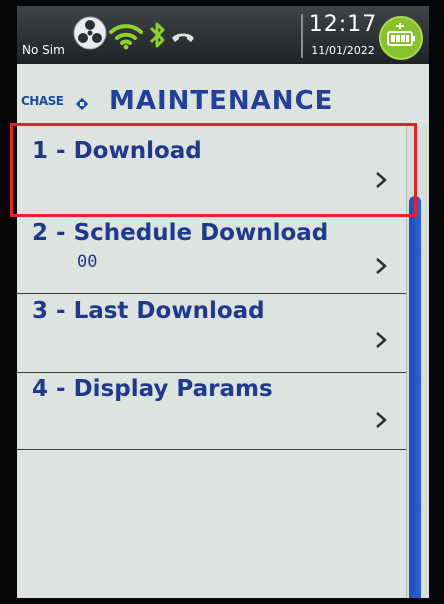 This screenshot has height=604, width=444. What do you see at coordinates (221, 101) in the screenshot?
I see `page-title: MAINTENANCE` at bounding box center [221, 101].